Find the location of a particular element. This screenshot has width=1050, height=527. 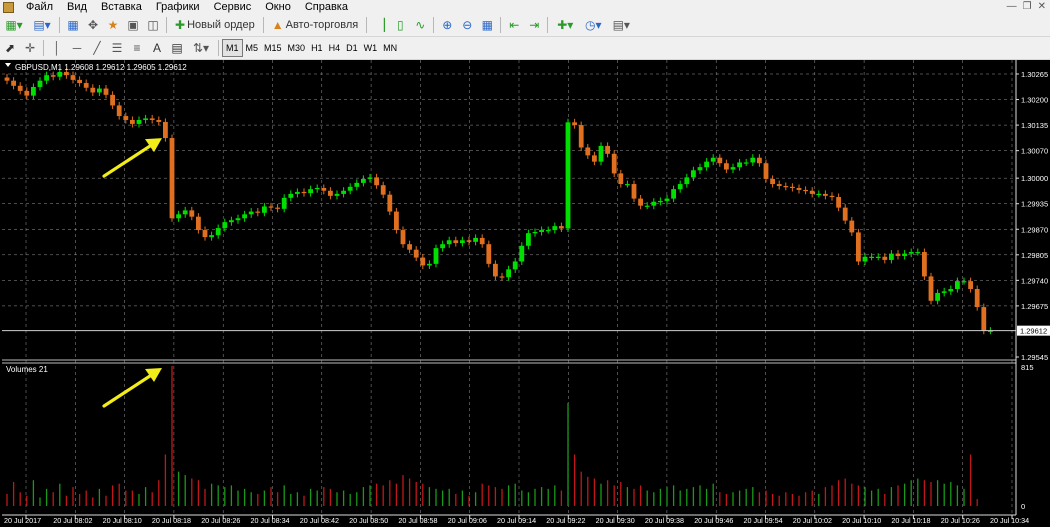

bar-chart-icon: ▕ is located at coordinates (380, 25).